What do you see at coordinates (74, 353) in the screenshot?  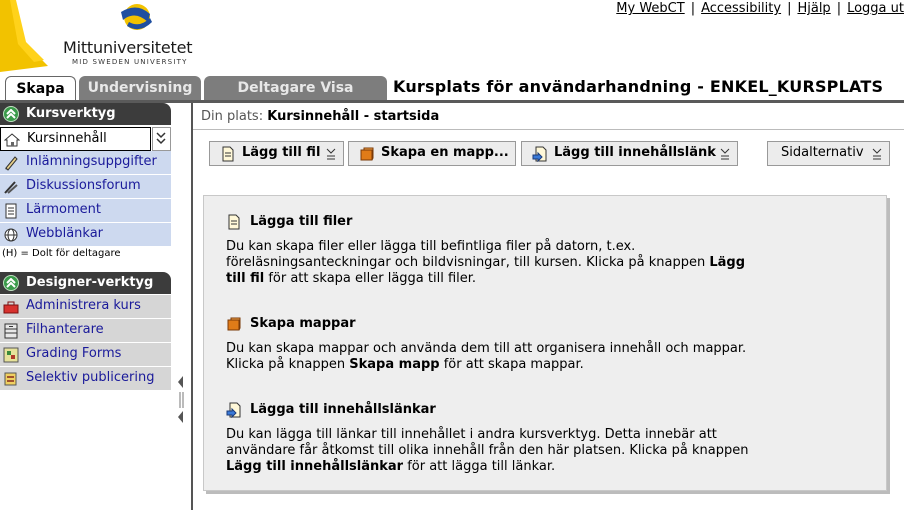 I see `sidebar-item-label: Grading Forms` at bounding box center [74, 353].